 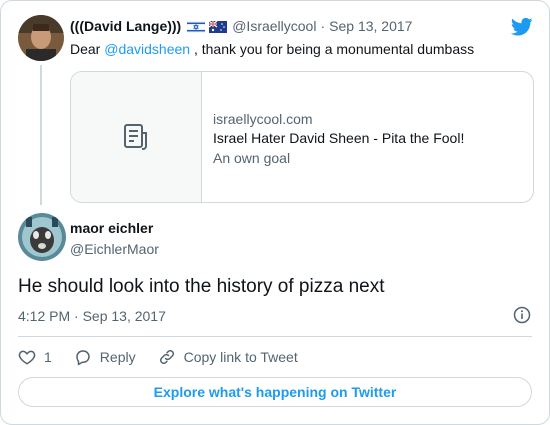 I want to click on israel-flag-icon, so click(x=196, y=27).